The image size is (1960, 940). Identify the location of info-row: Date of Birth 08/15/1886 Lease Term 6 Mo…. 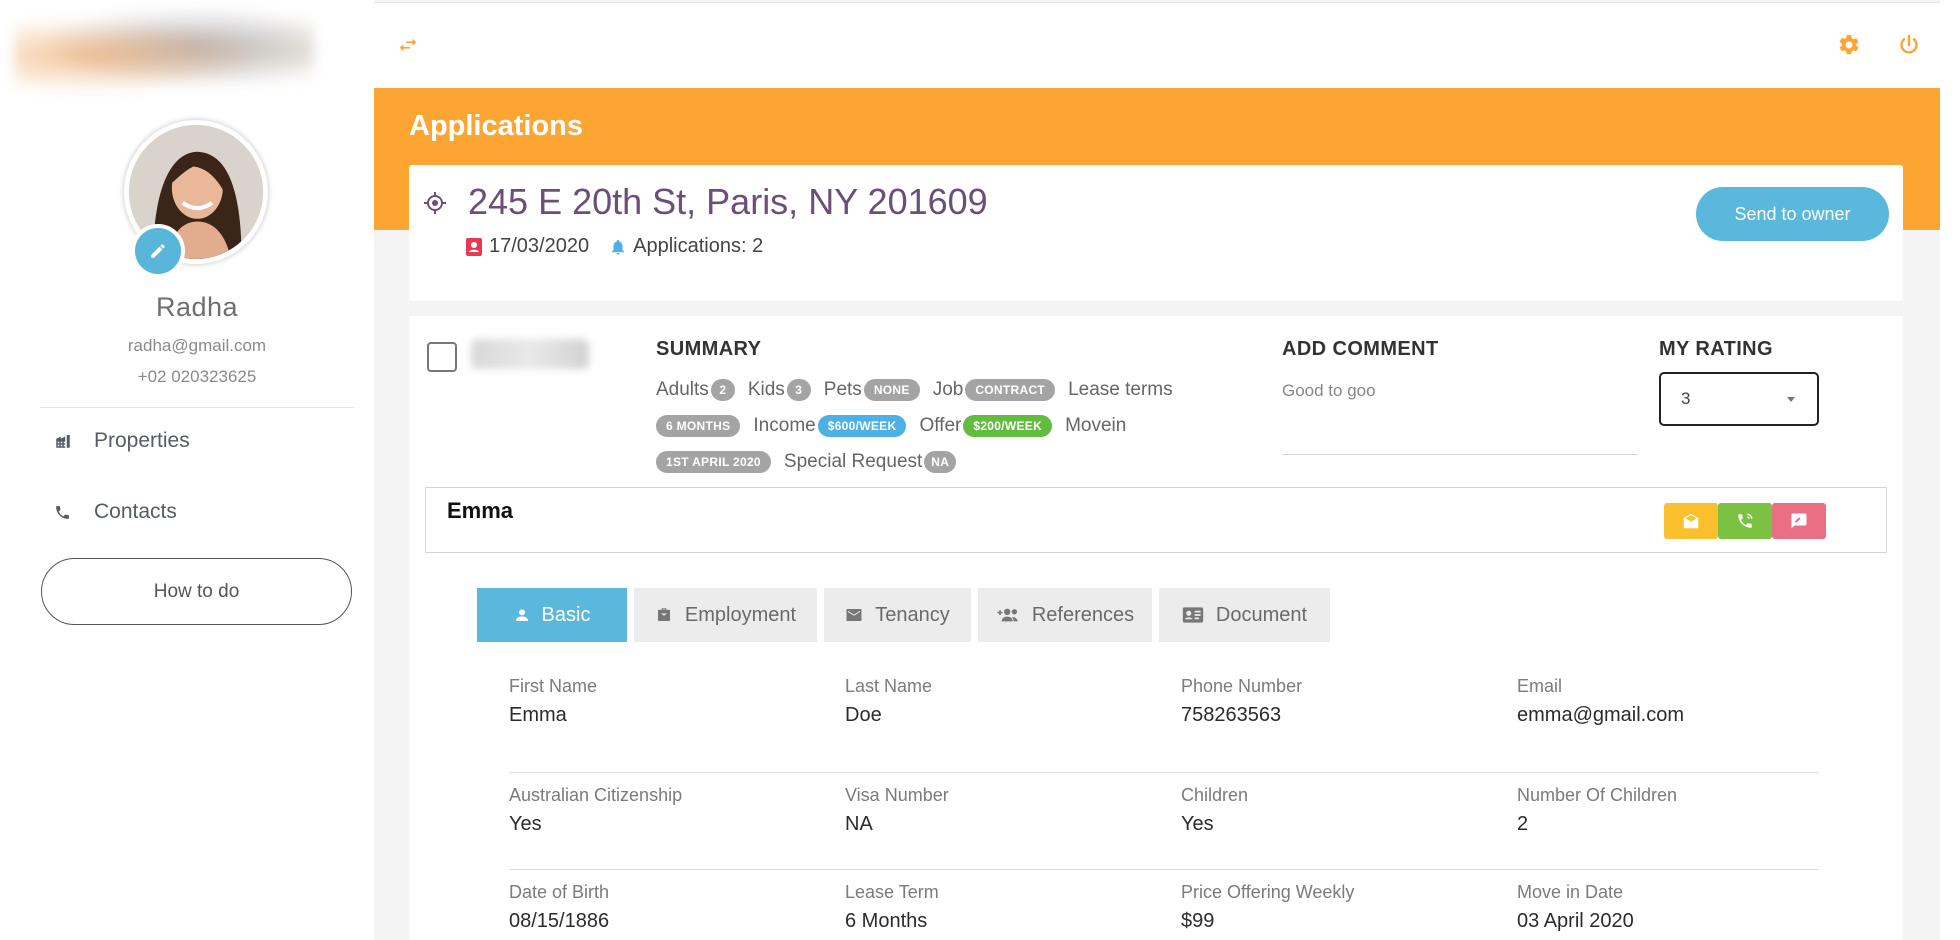
(1164, 905).